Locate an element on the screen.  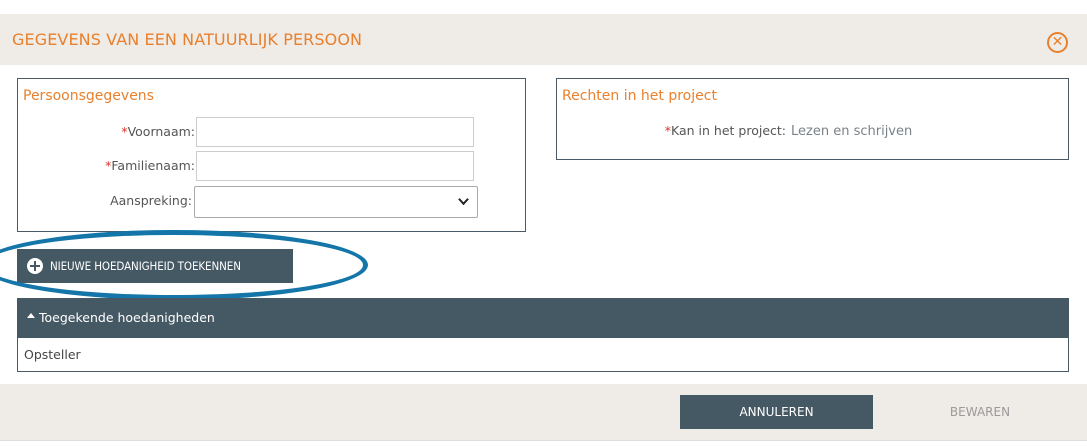
first-name-label: *Voornaam: is located at coordinates (106, 132).